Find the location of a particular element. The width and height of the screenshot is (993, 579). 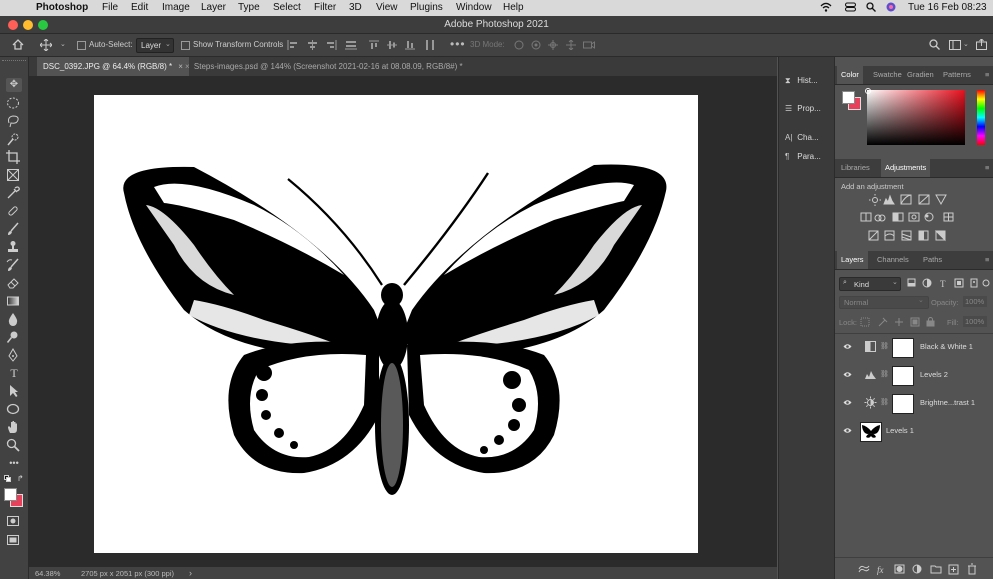

tab-adjustments: Adjustments is located at coordinates (906, 168).